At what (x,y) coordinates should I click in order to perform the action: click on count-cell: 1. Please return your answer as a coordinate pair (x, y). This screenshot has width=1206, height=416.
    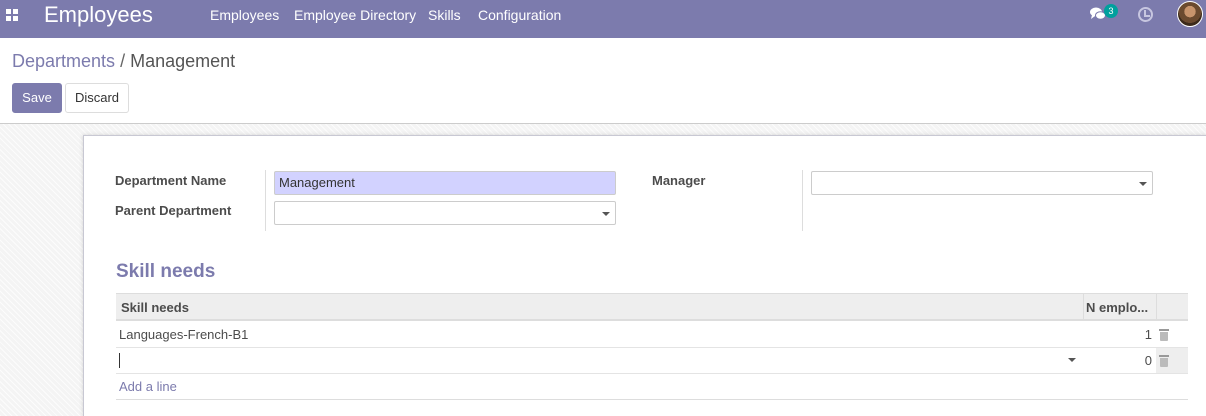
    Looking at the image, I should click on (1134, 335).